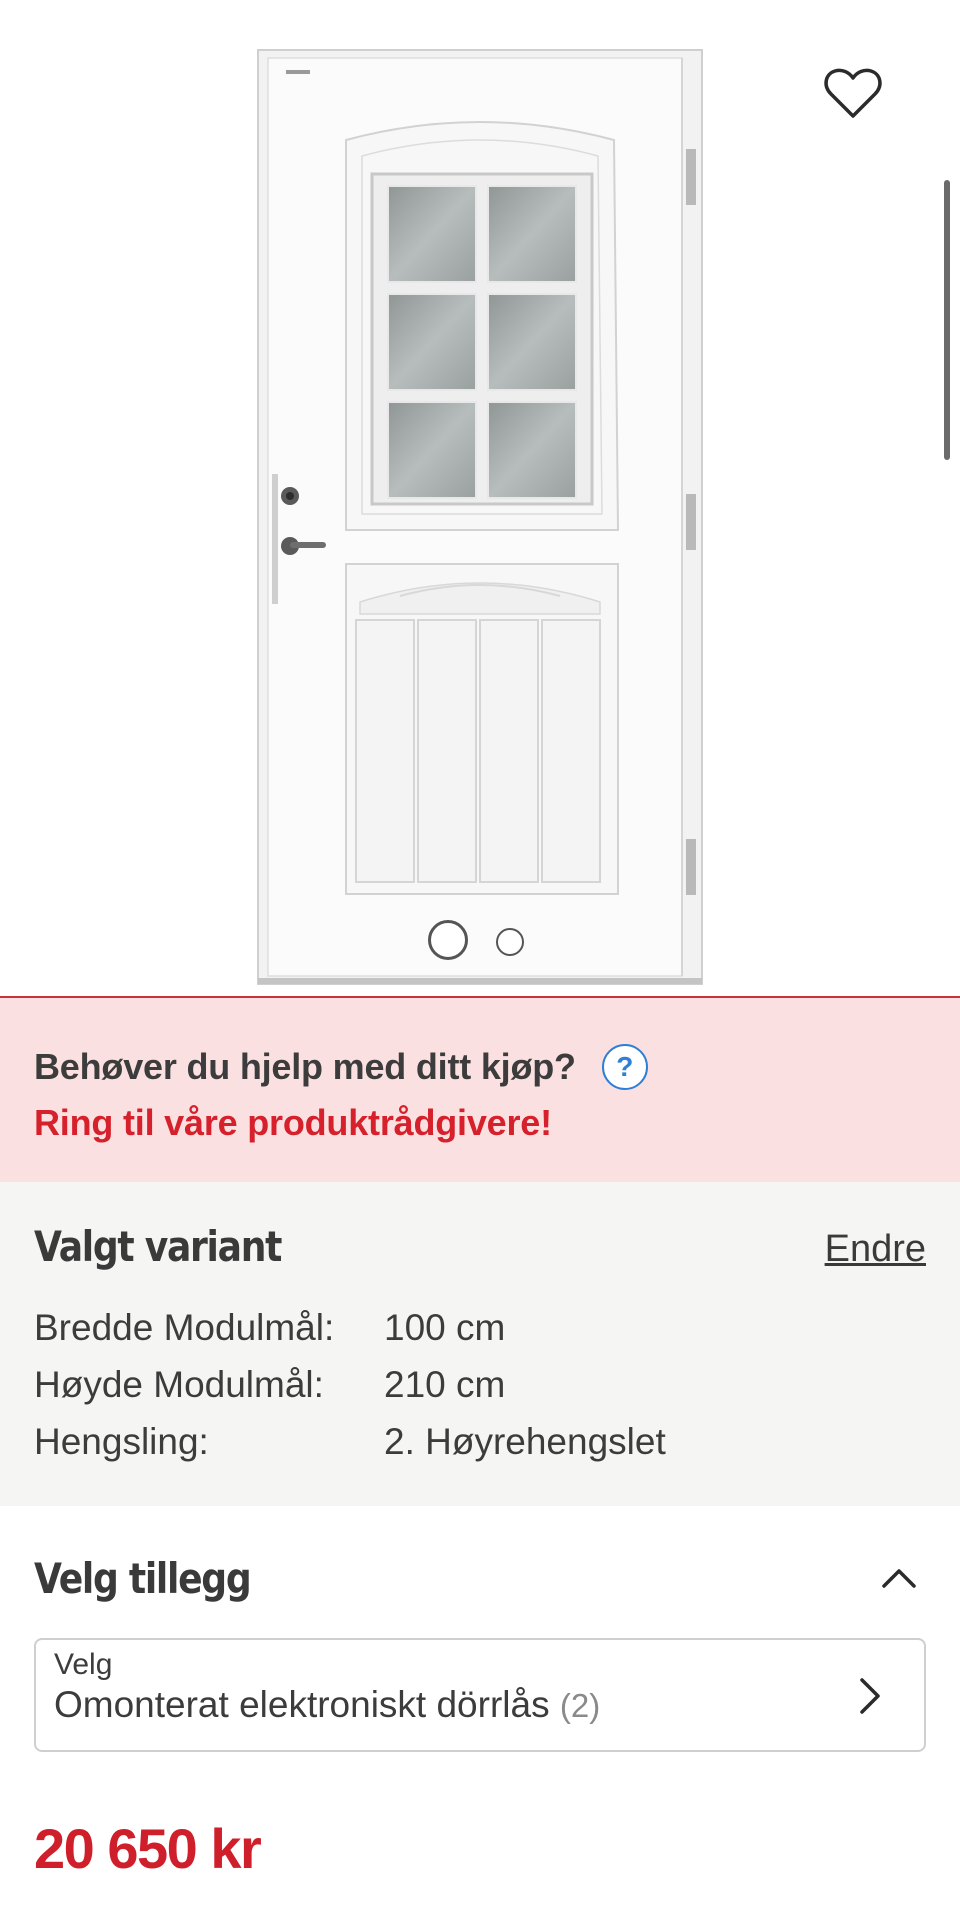 The width and height of the screenshot is (960, 1928). Describe the element at coordinates (445, 1384) in the screenshot. I see `spec-value: 210 cm` at that location.